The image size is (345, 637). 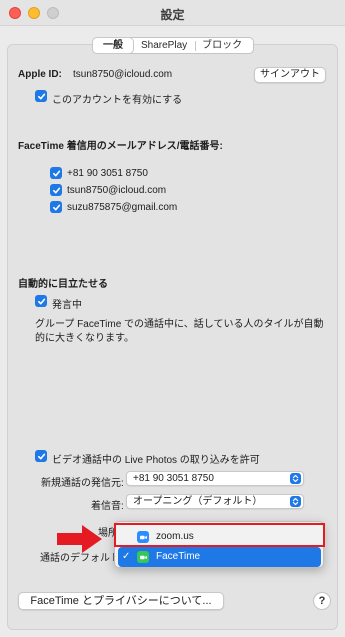 What do you see at coordinates (173, 478) in the screenshot?
I see `caller-id-value: +81 90 3051 8750` at bounding box center [173, 478].